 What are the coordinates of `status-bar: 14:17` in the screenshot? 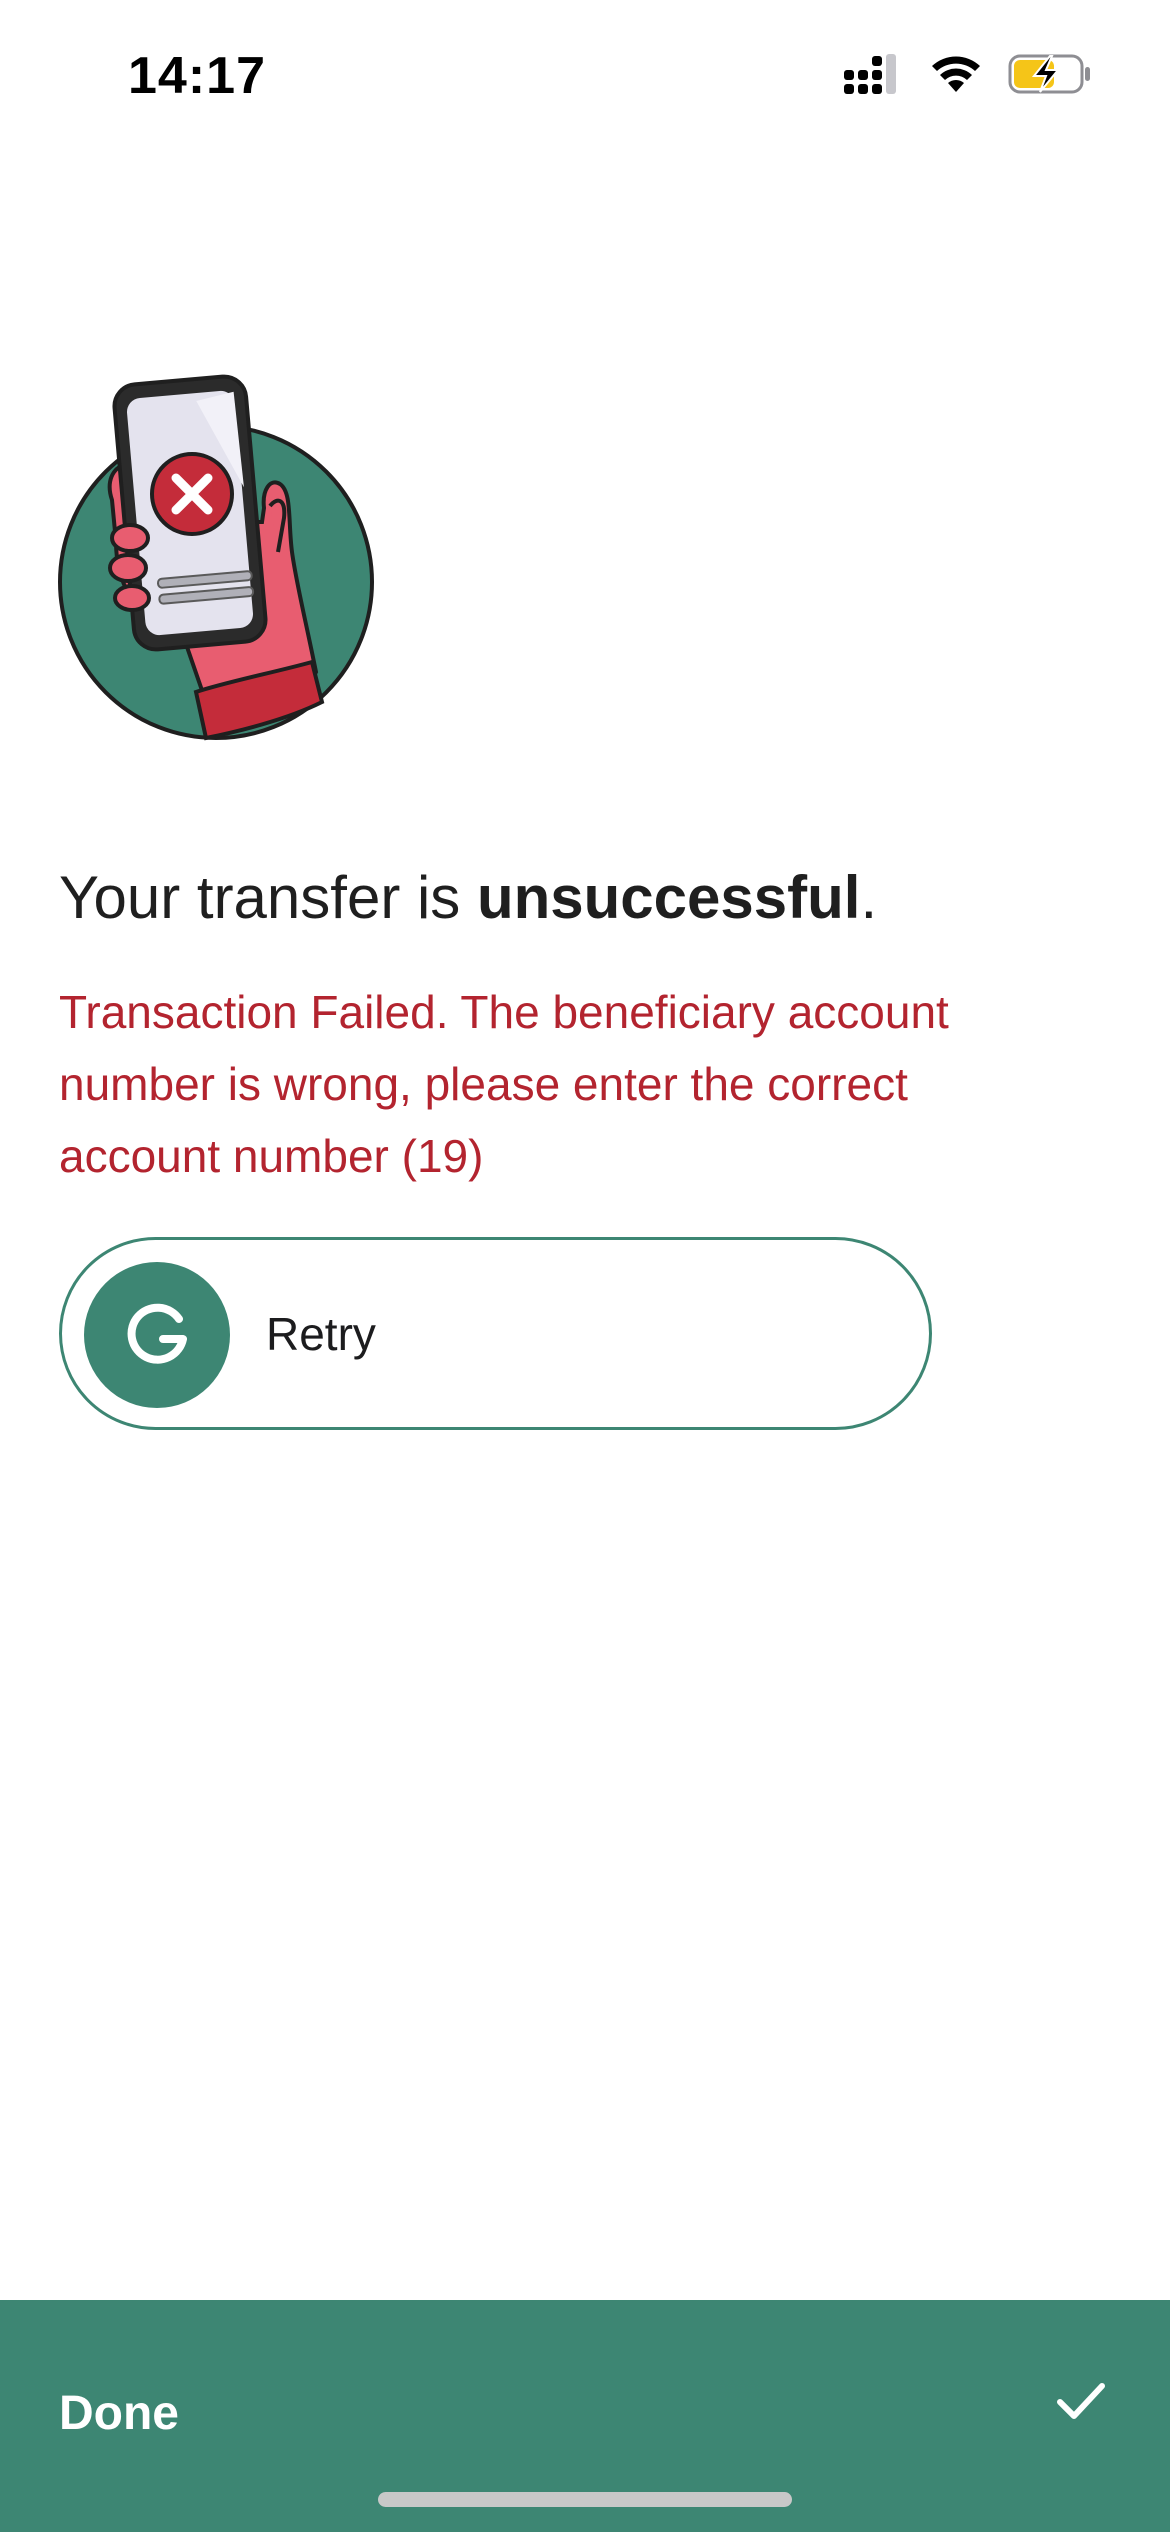 It's located at (585, 75).